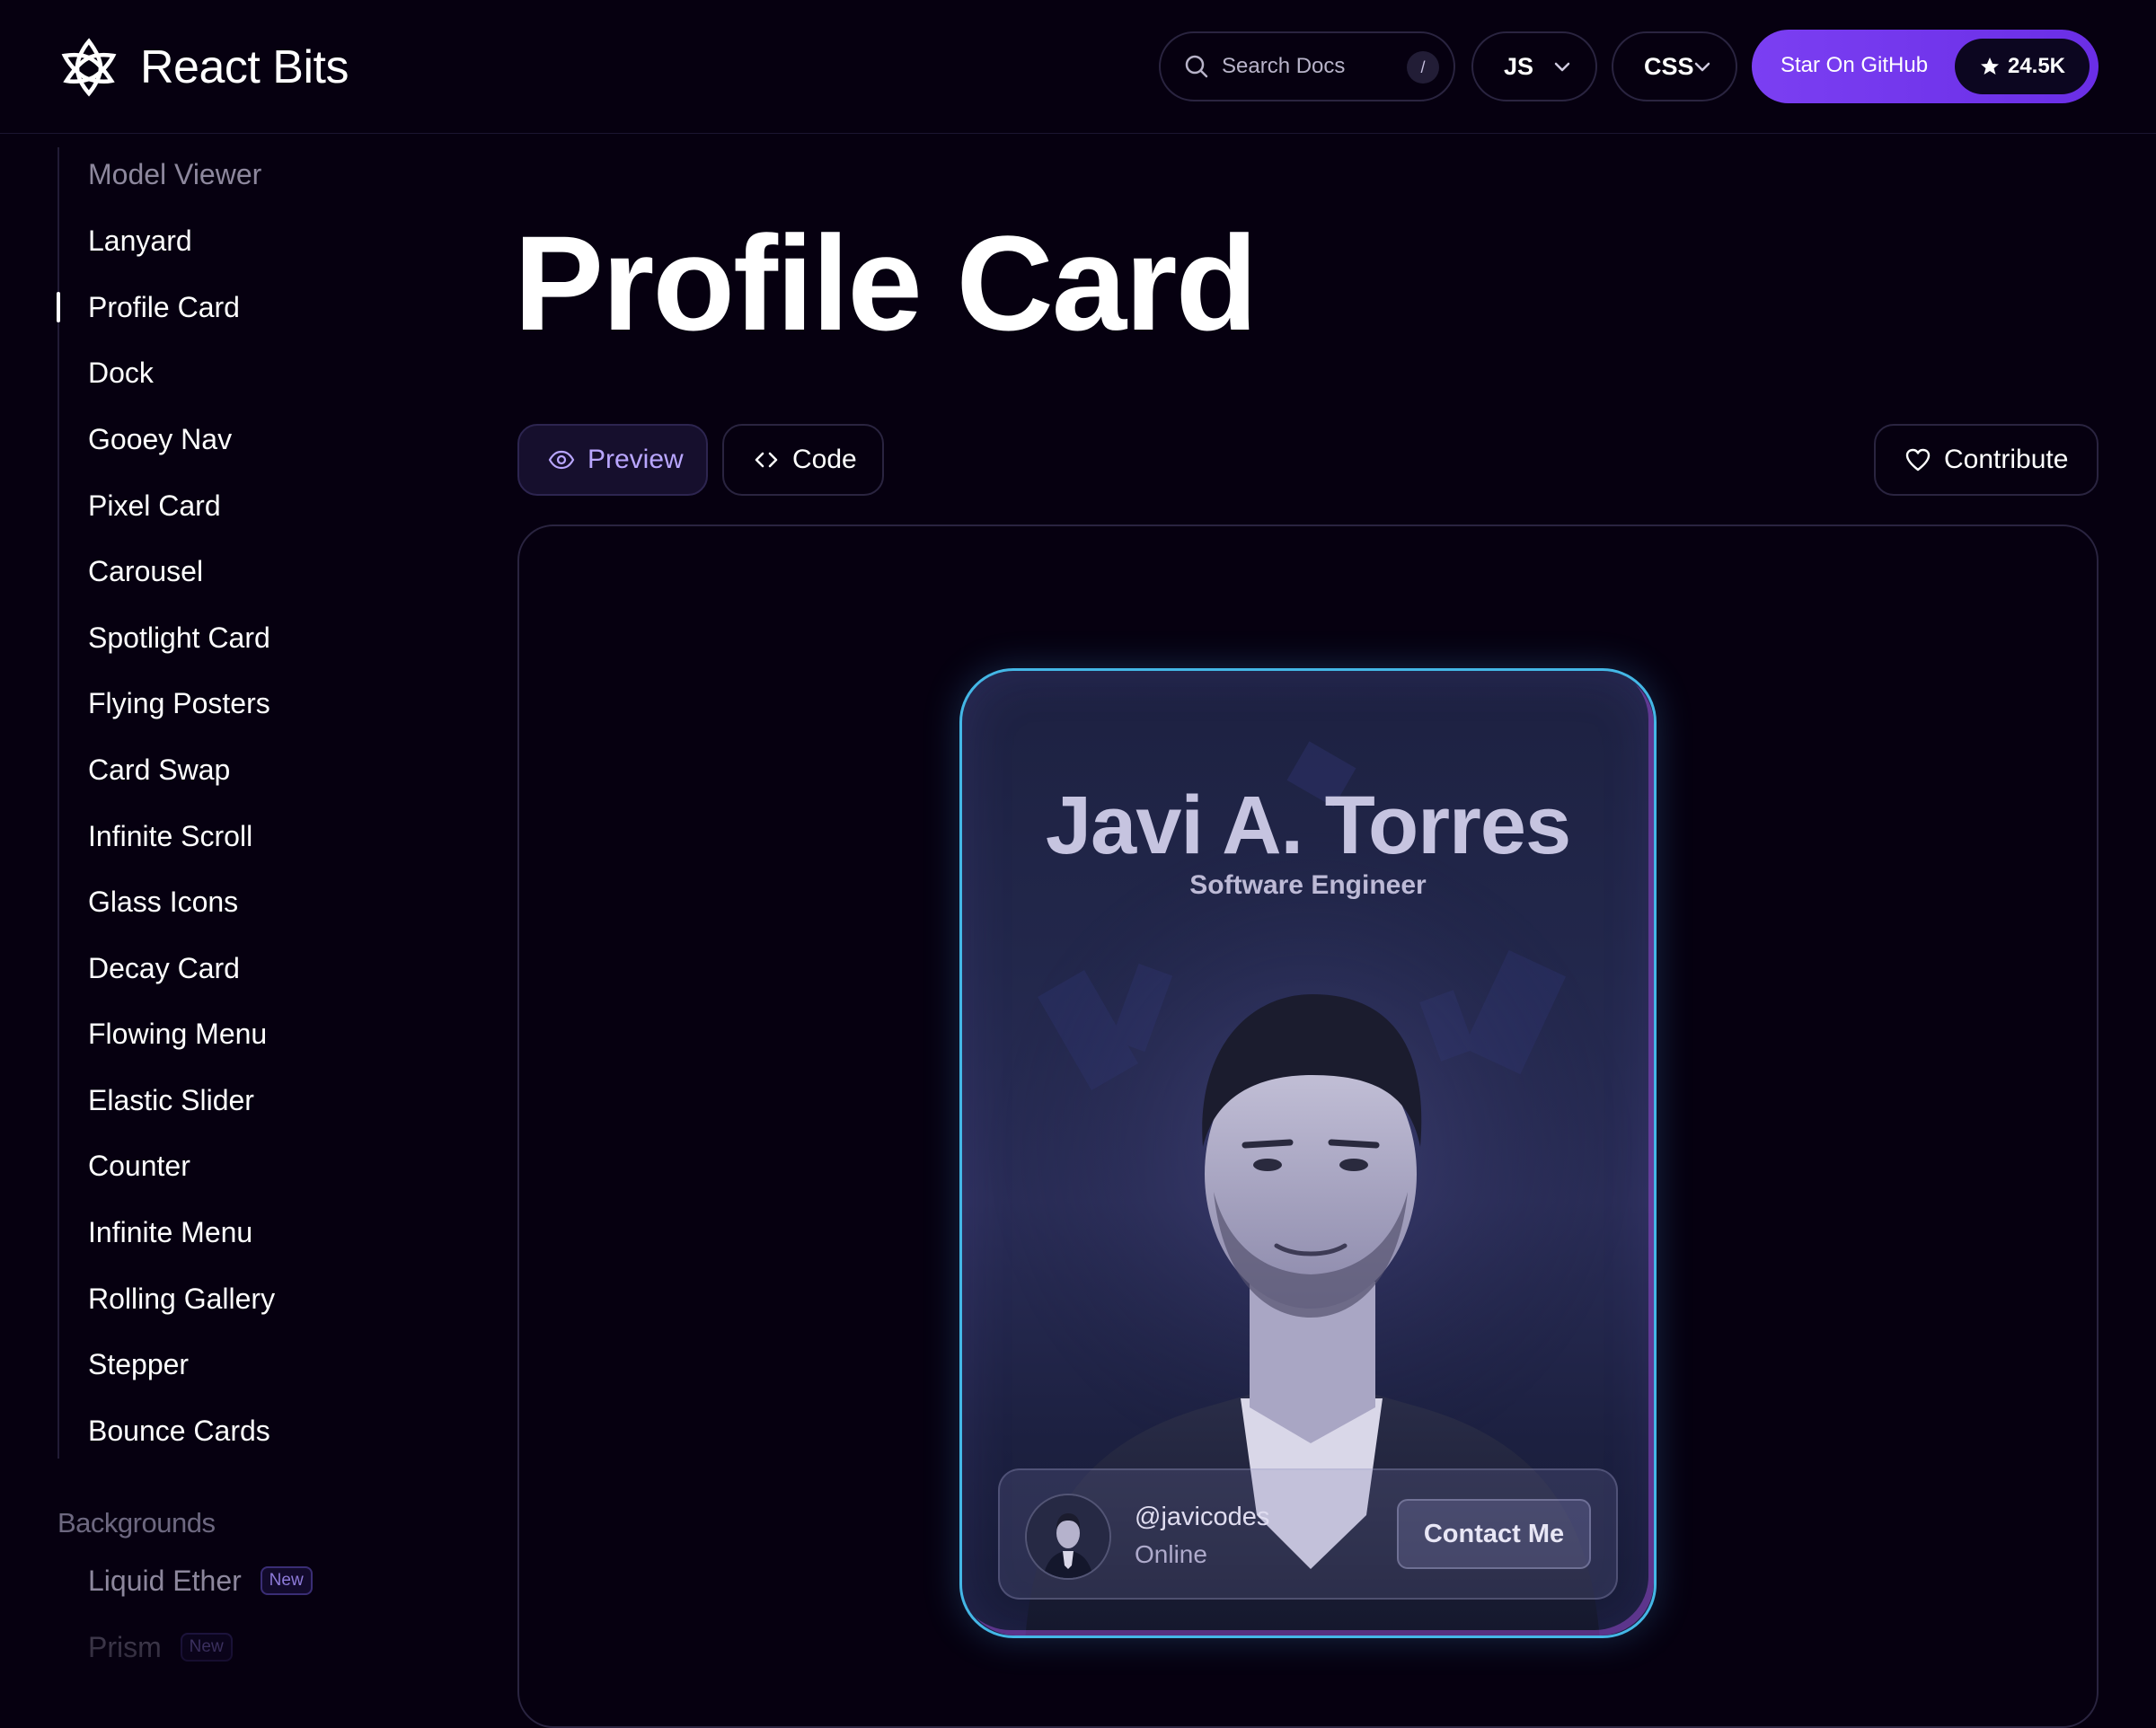  Describe the element at coordinates (170, 1232) in the screenshot. I see `sidebar-item-infinite-menu: Infinite Menu` at that location.